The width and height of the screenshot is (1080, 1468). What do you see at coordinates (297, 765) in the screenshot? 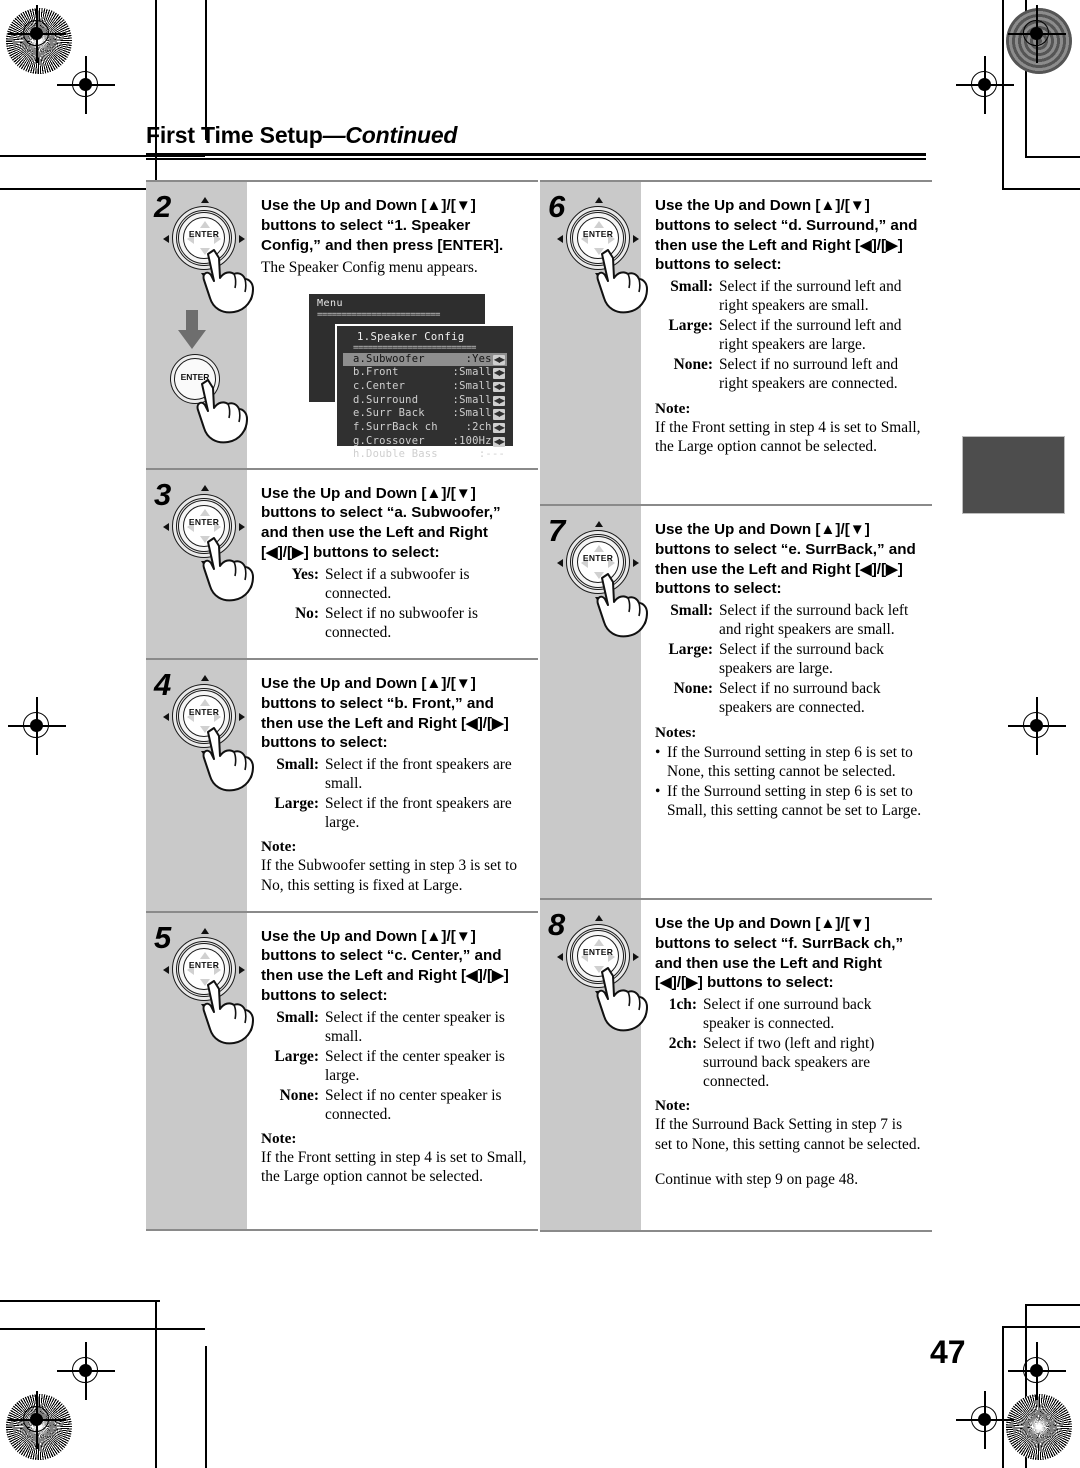
I see `option-key: Small:` at bounding box center [297, 765].